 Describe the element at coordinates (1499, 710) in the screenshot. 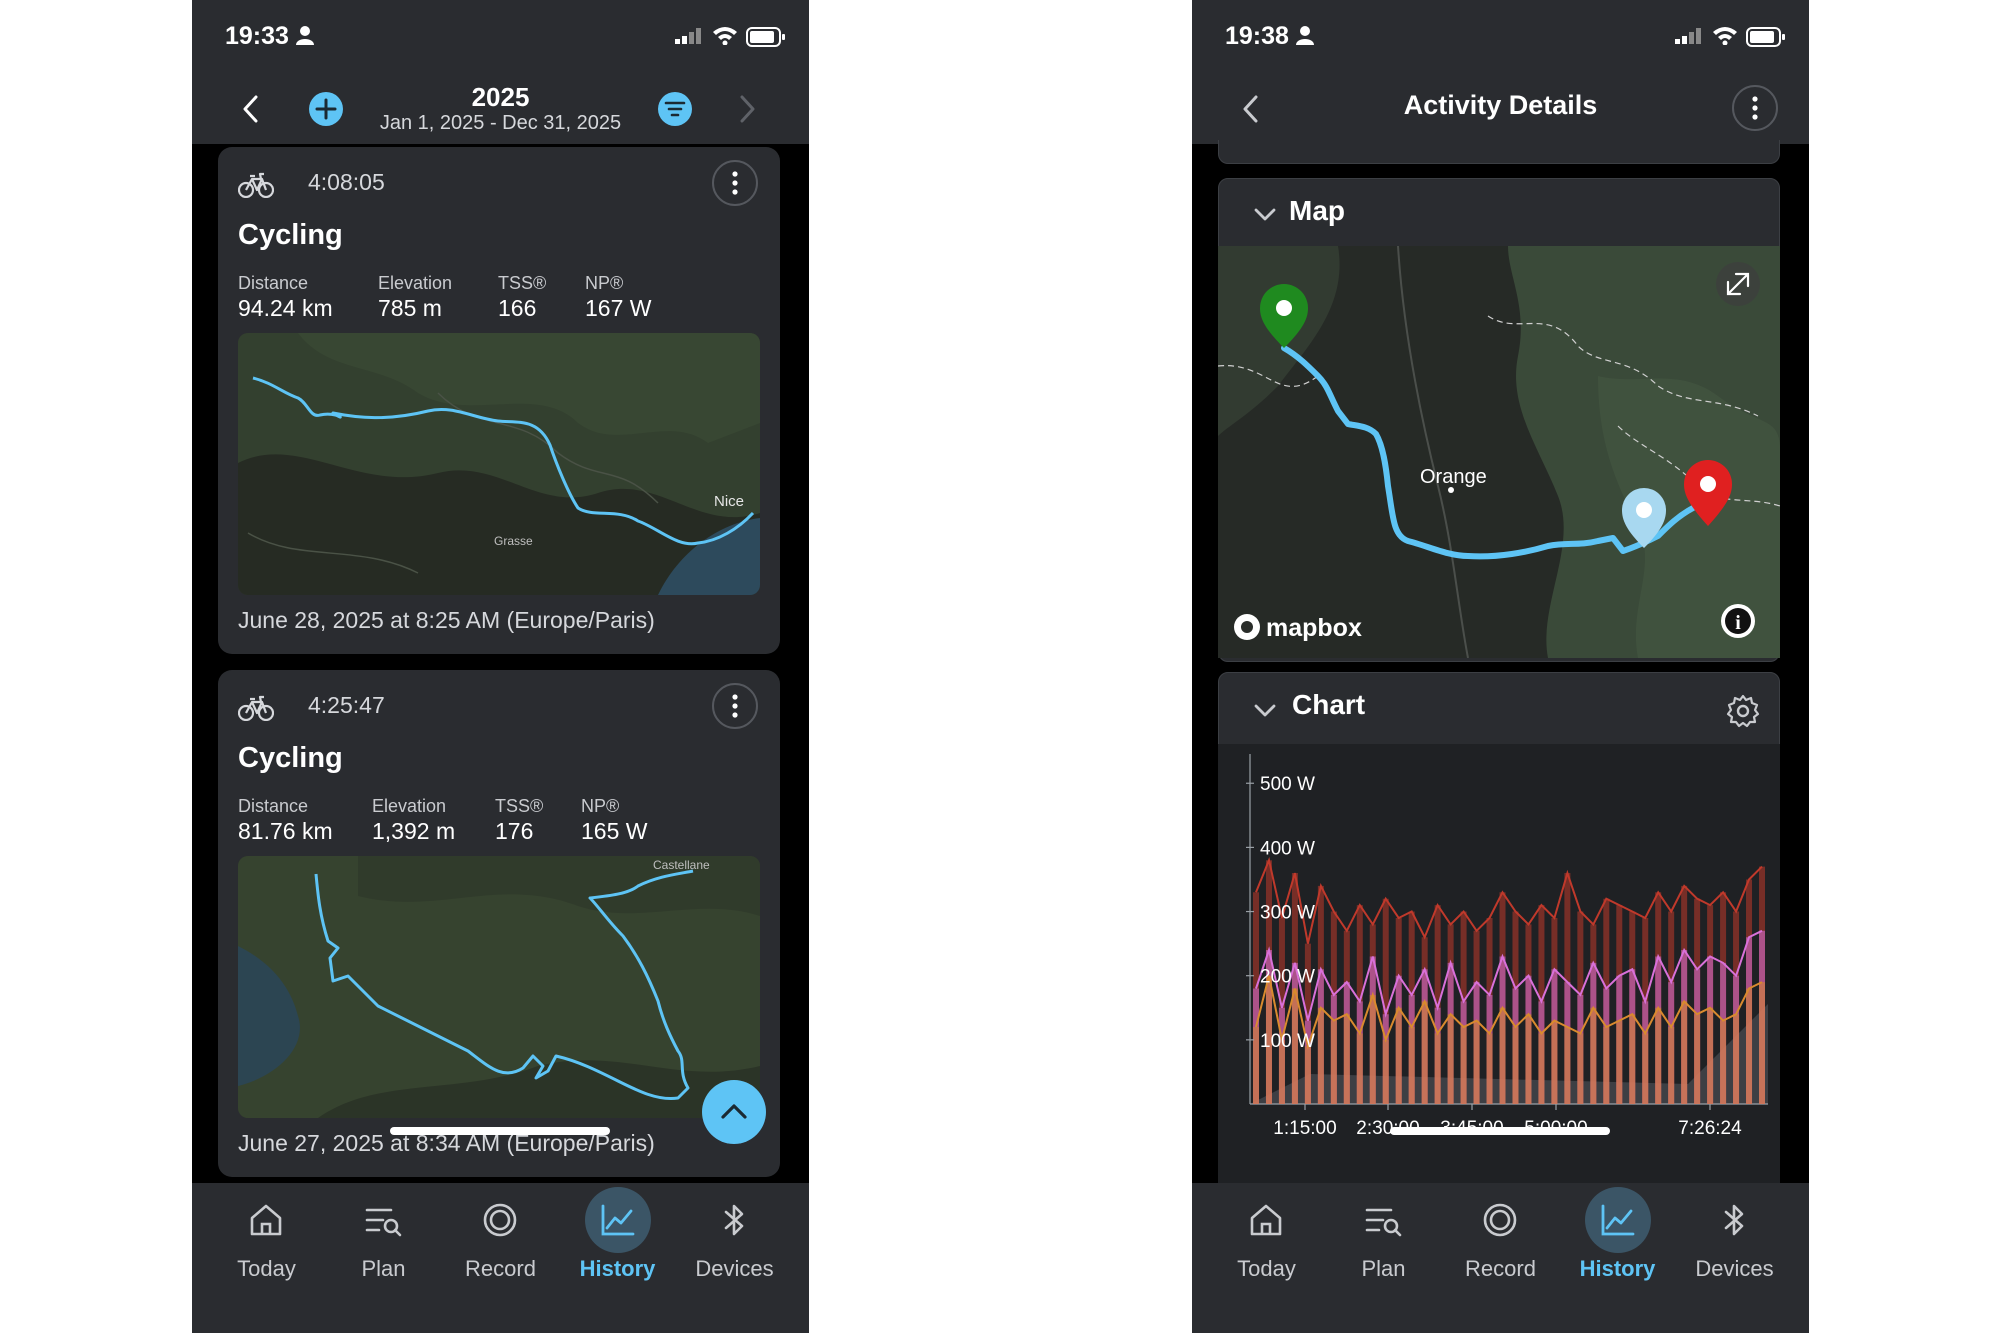

I see `chart-panel-header: Chart` at that location.